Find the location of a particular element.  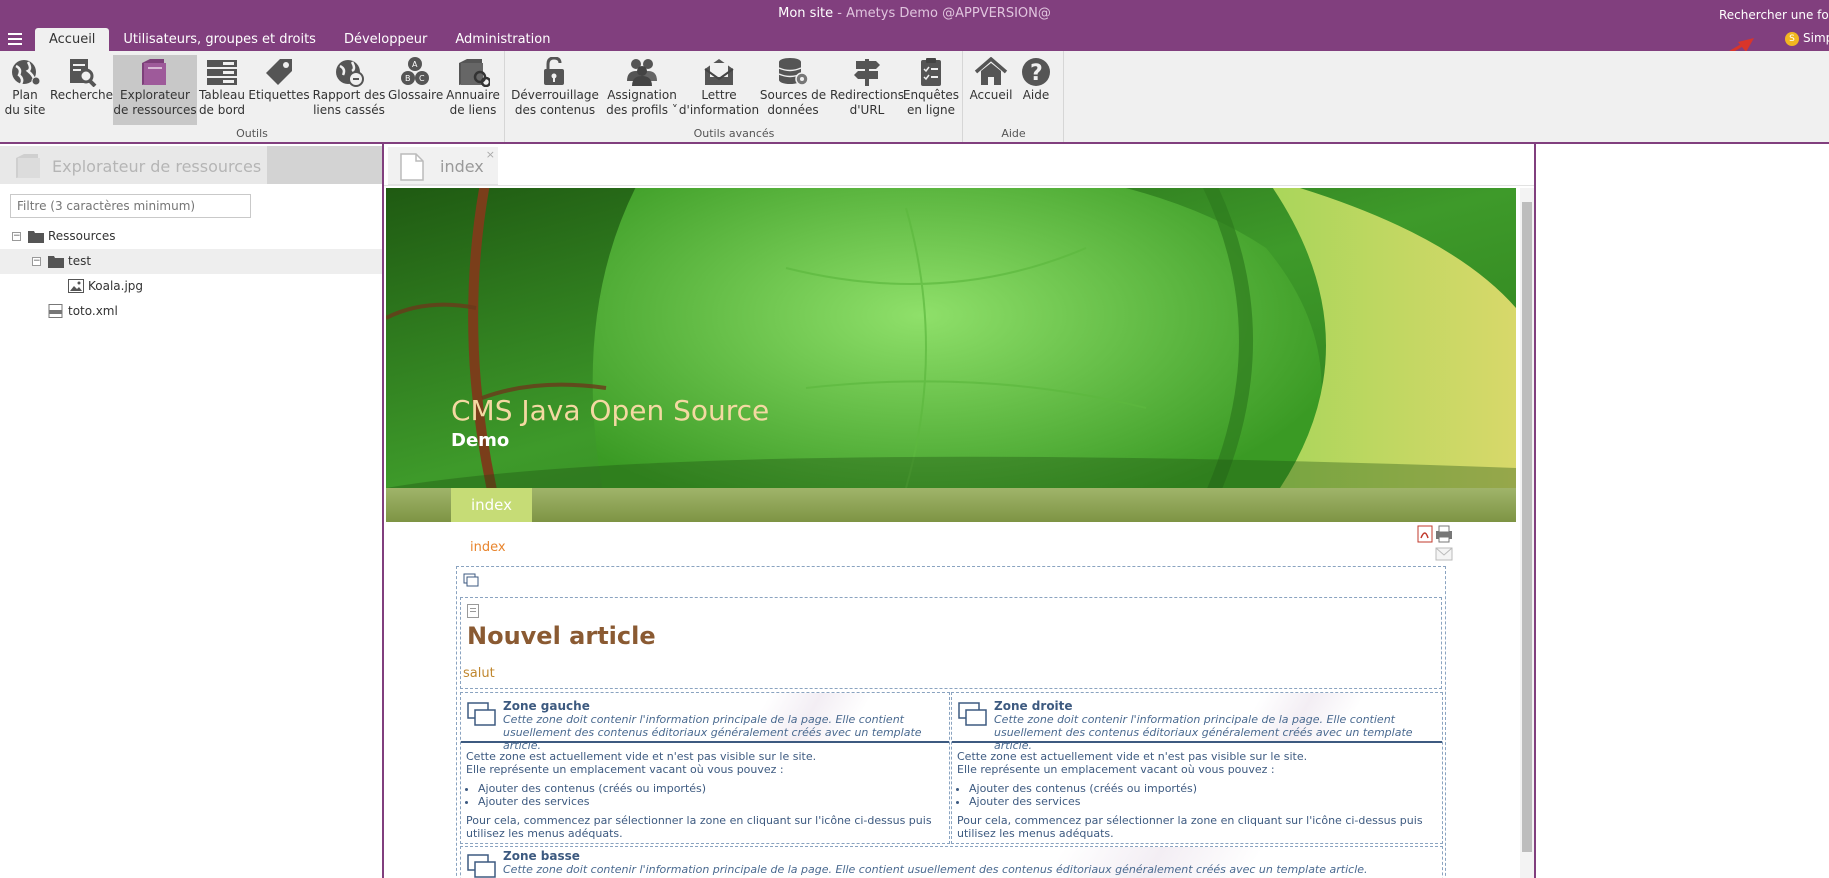

resource-tree: − Ressources − test Koala.jpg toto.xml is located at coordinates (191, 274).